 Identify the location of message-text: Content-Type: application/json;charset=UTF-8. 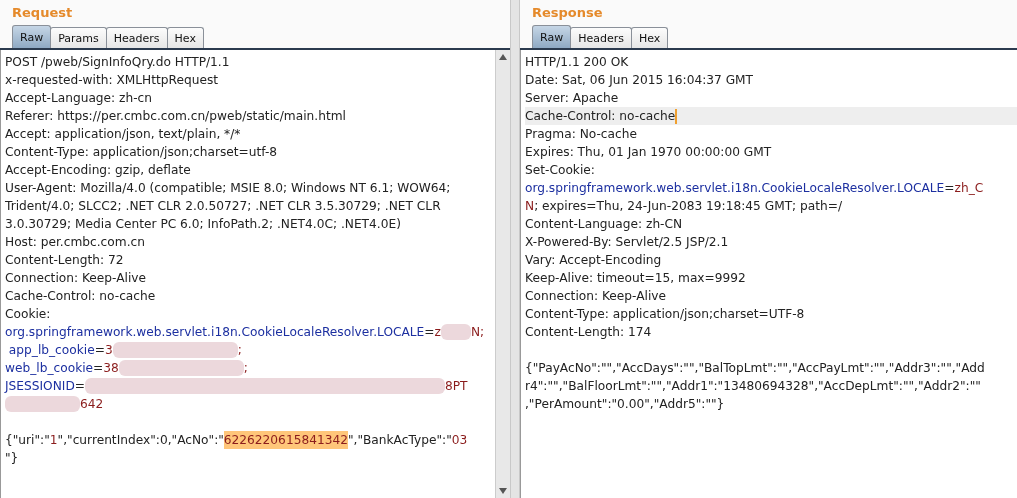
(665, 314).